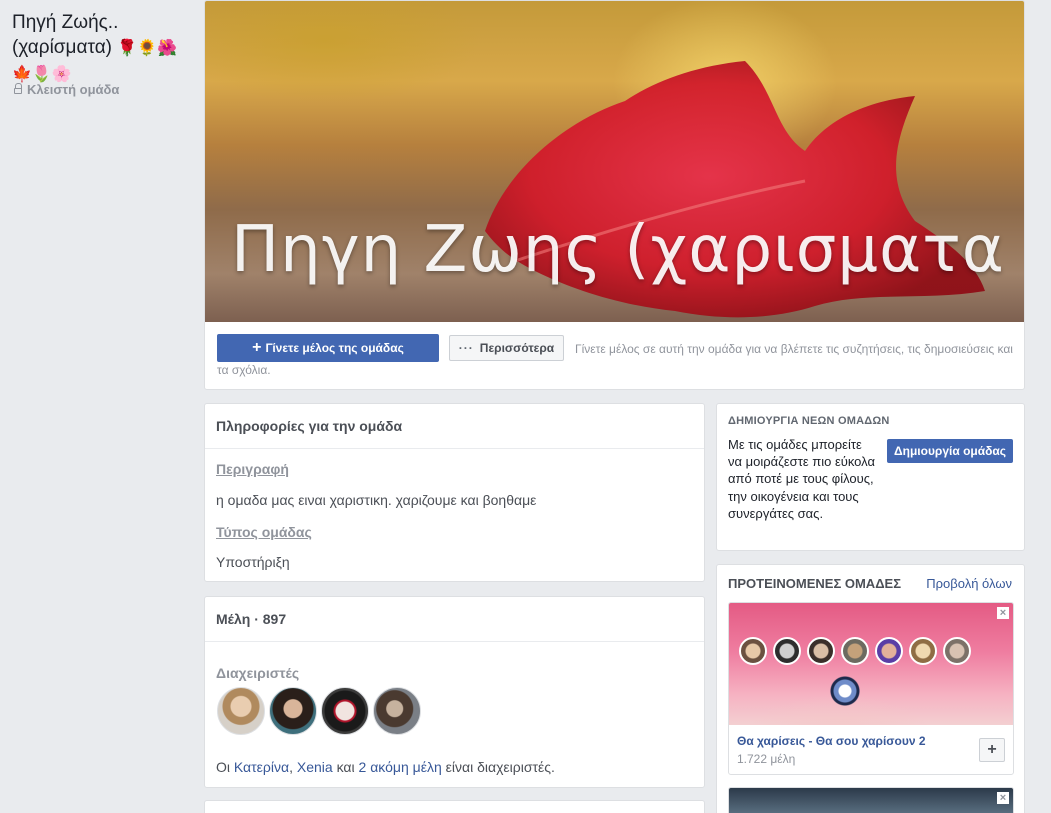 This screenshot has width=1051, height=813. Describe the element at coordinates (871, 800) in the screenshot. I see `suggested-group-item: ×` at that location.